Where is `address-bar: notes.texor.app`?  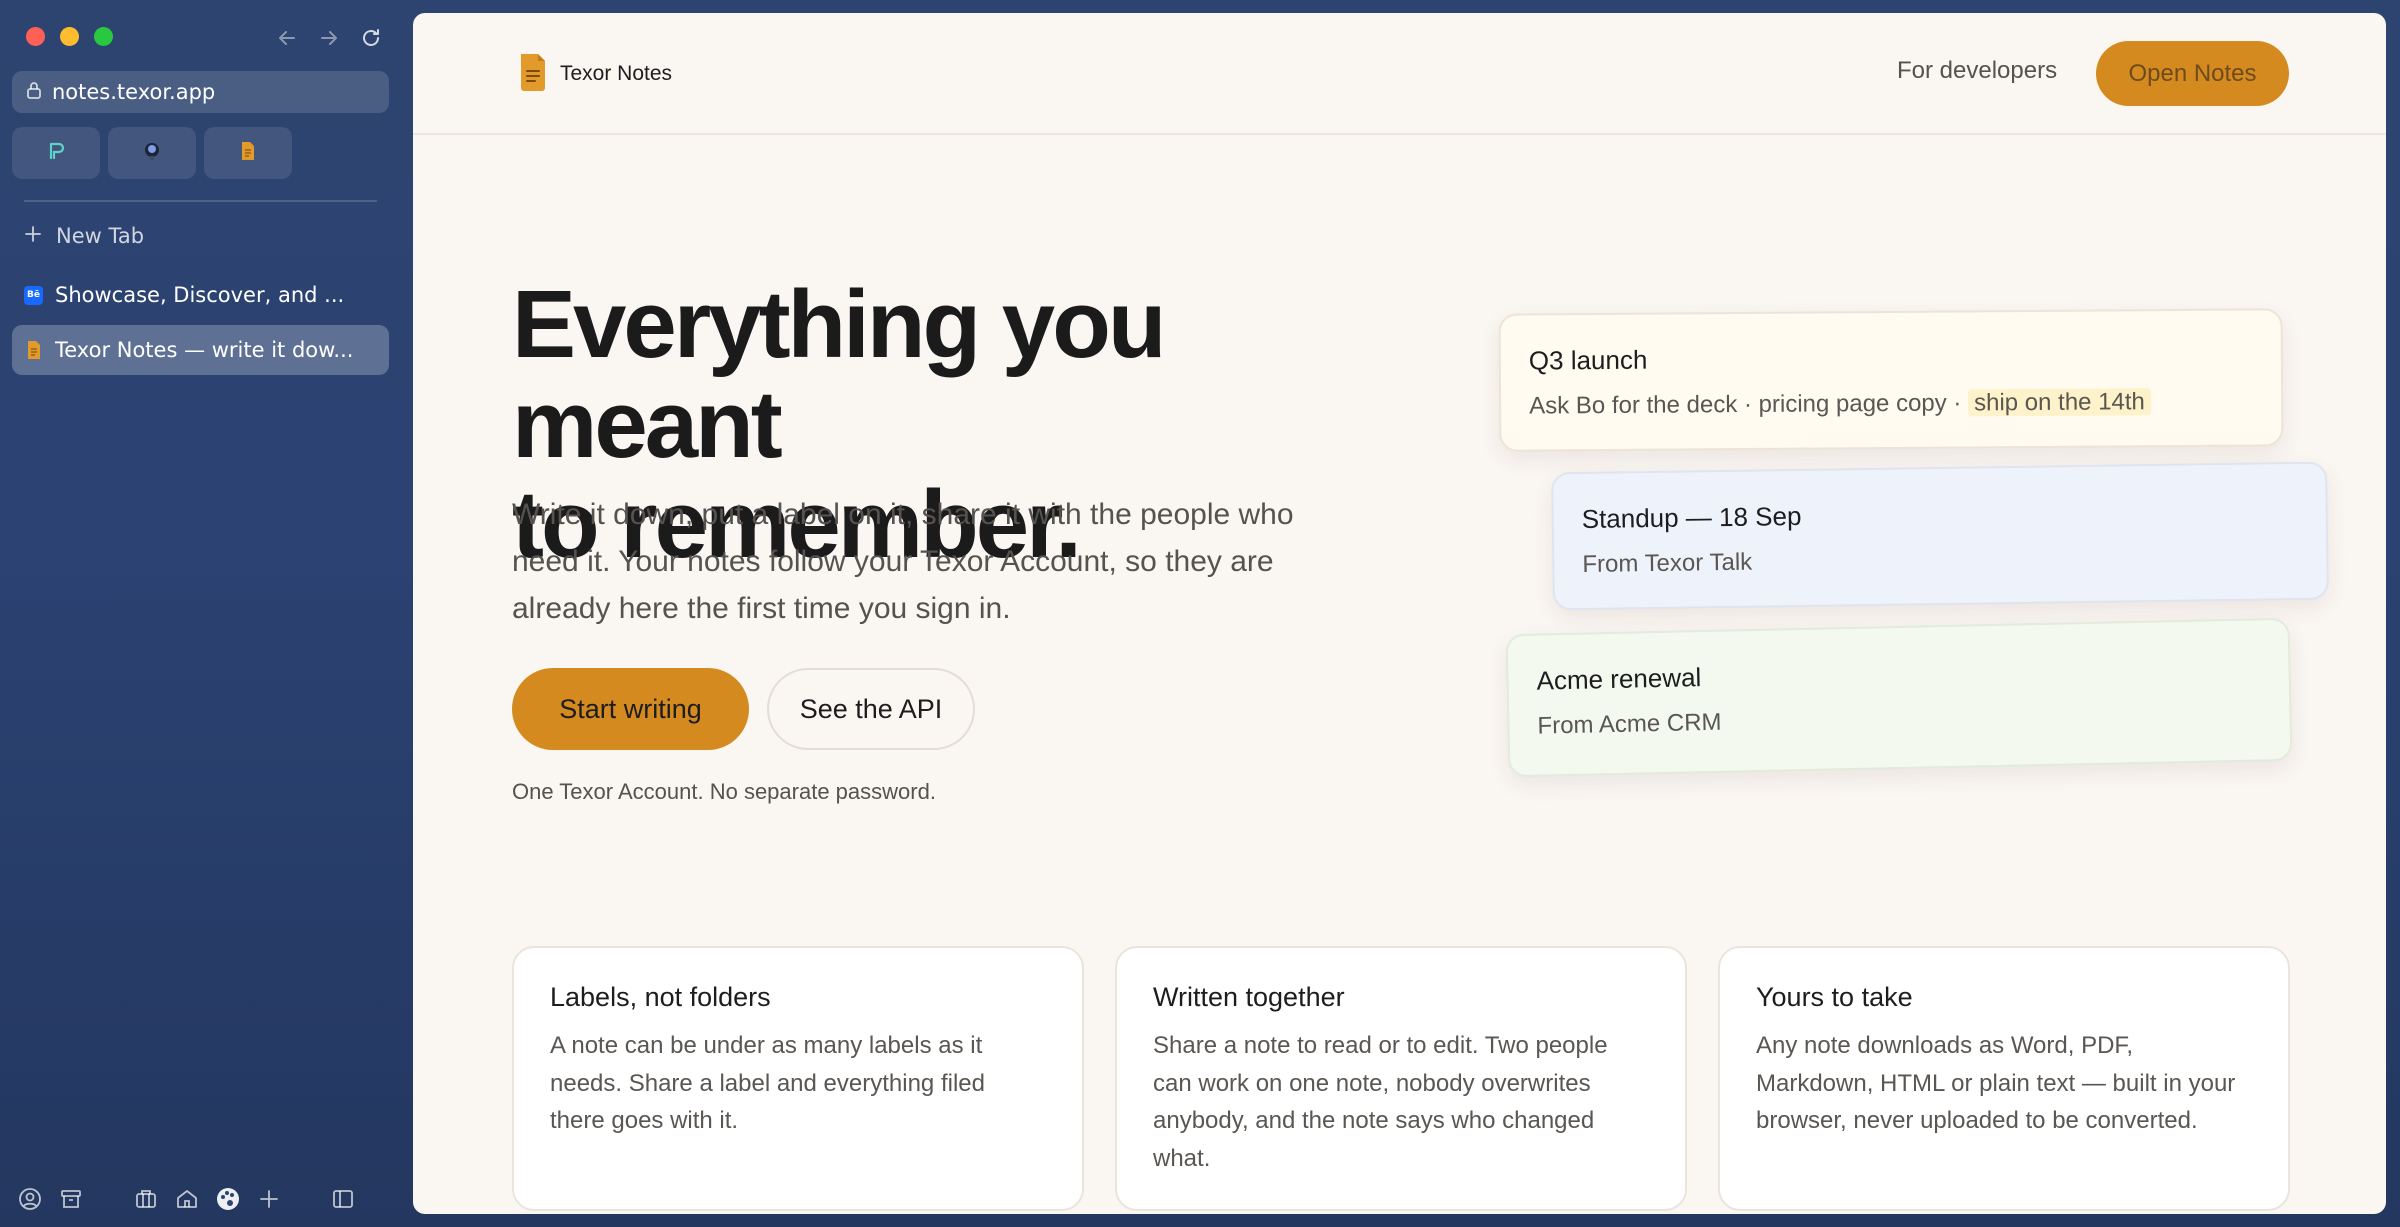
address-bar: notes.texor.app is located at coordinates (200, 92).